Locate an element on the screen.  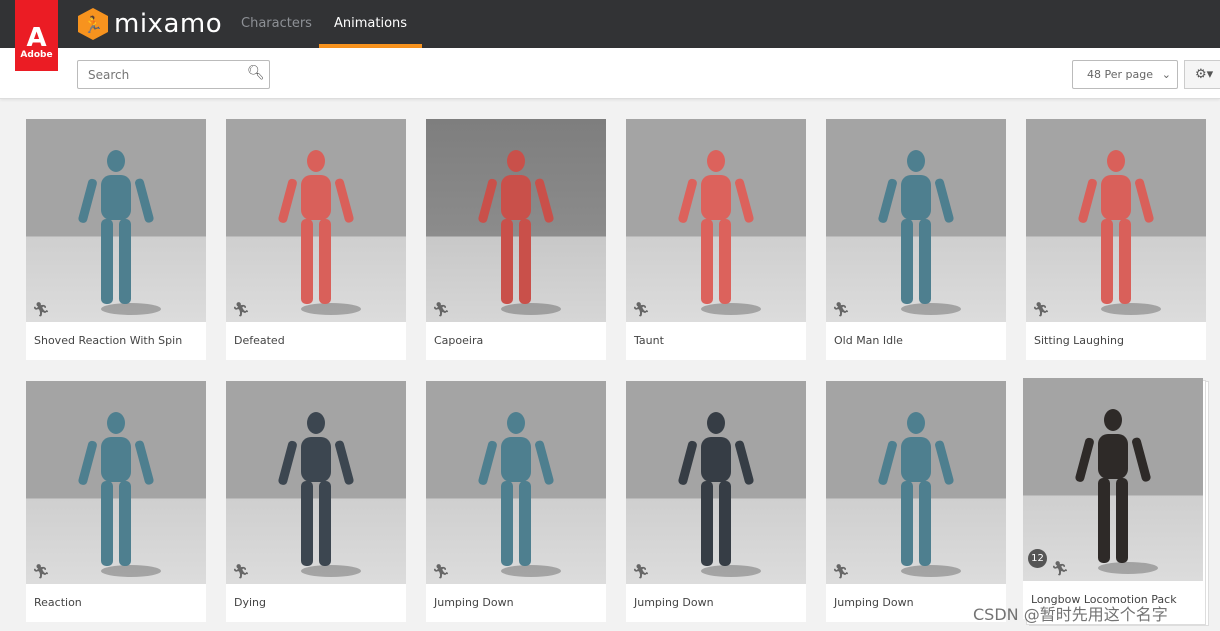
gear-icon: ⚙▾ is located at coordinates (1204, 74).